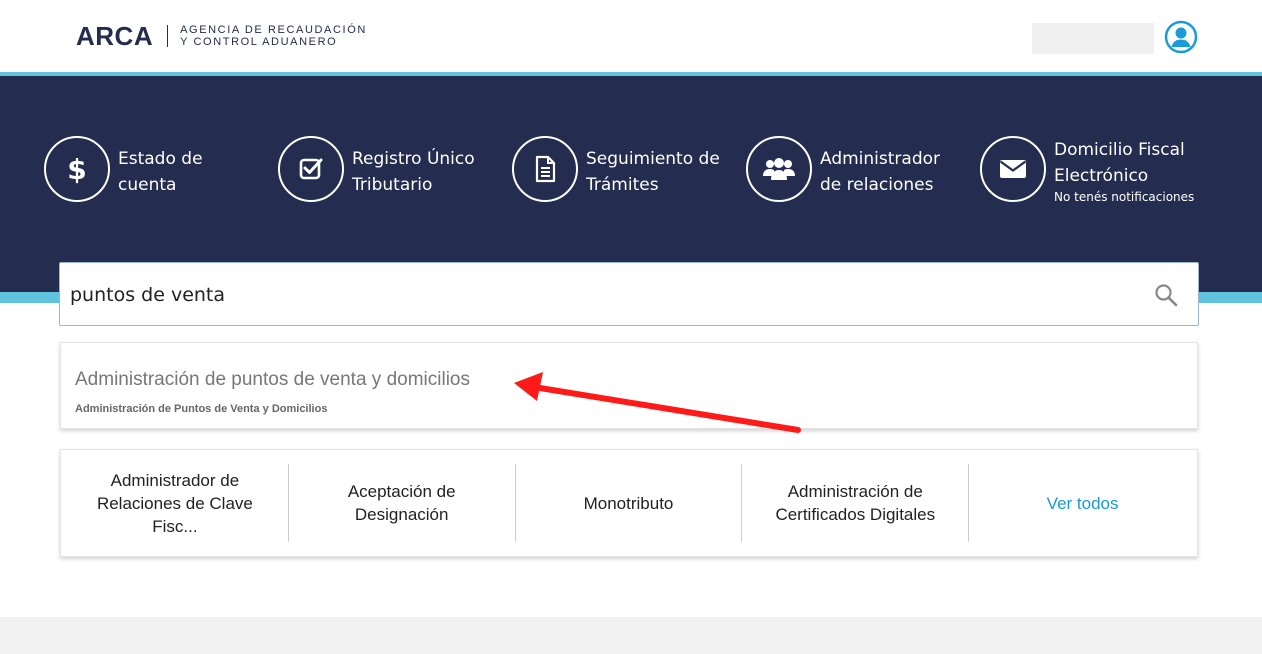 This screenshot has width=1262, height=654. What do you see at coordinates (259, 42) in the screenshot?
I see `logo-subtitle-line2: Y CONTROL ADUANERO` at bounding box center [259, 42].